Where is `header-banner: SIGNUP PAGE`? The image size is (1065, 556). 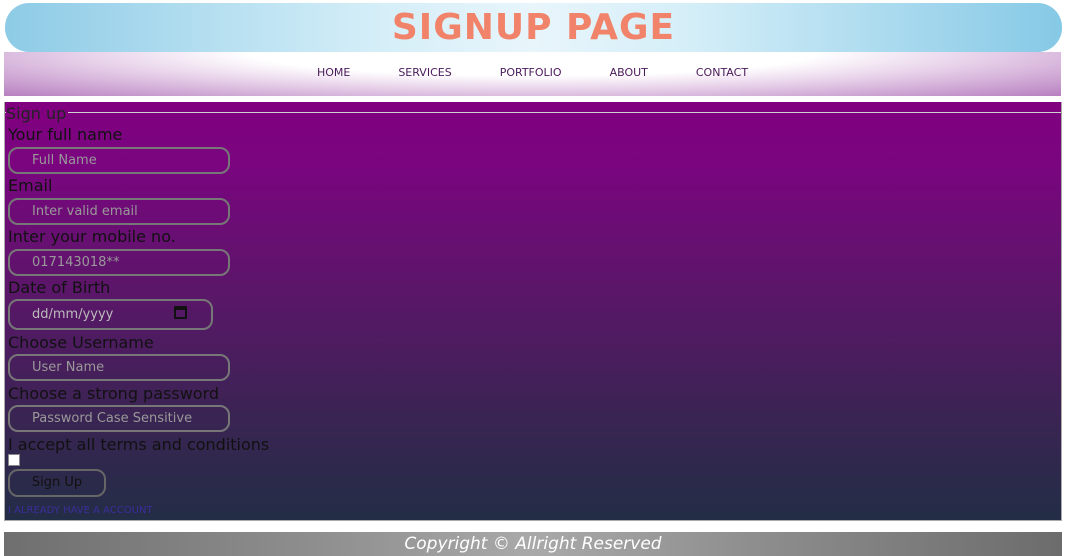
header-banner: SIGNUP PAGE is located at coordinates (533, 27).